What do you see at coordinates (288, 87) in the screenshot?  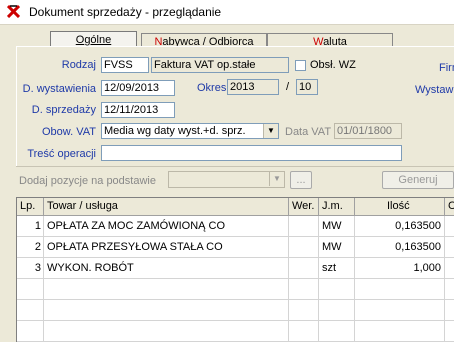 I see `period-slash: /` at bounding box center [288, 87].